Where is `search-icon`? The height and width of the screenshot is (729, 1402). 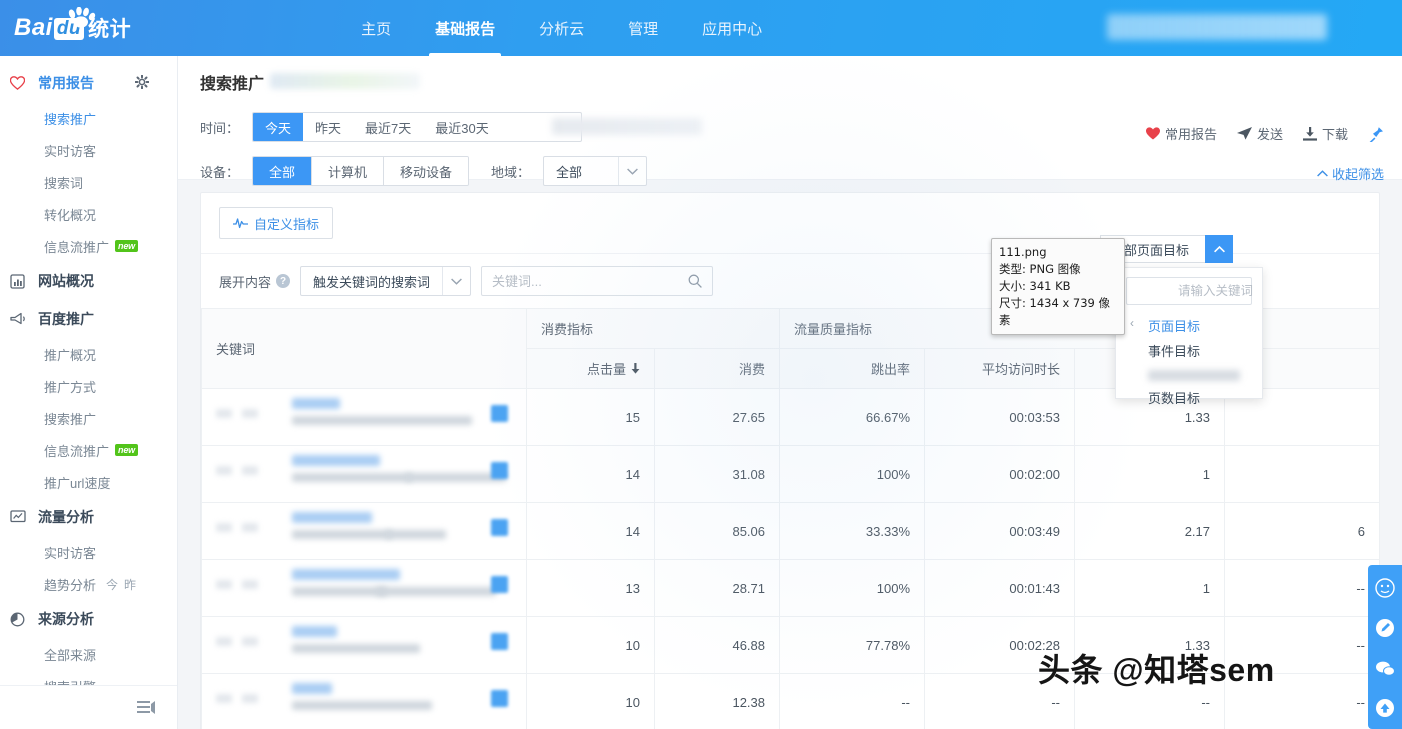 search-icon is located at coordinates (695, 281).